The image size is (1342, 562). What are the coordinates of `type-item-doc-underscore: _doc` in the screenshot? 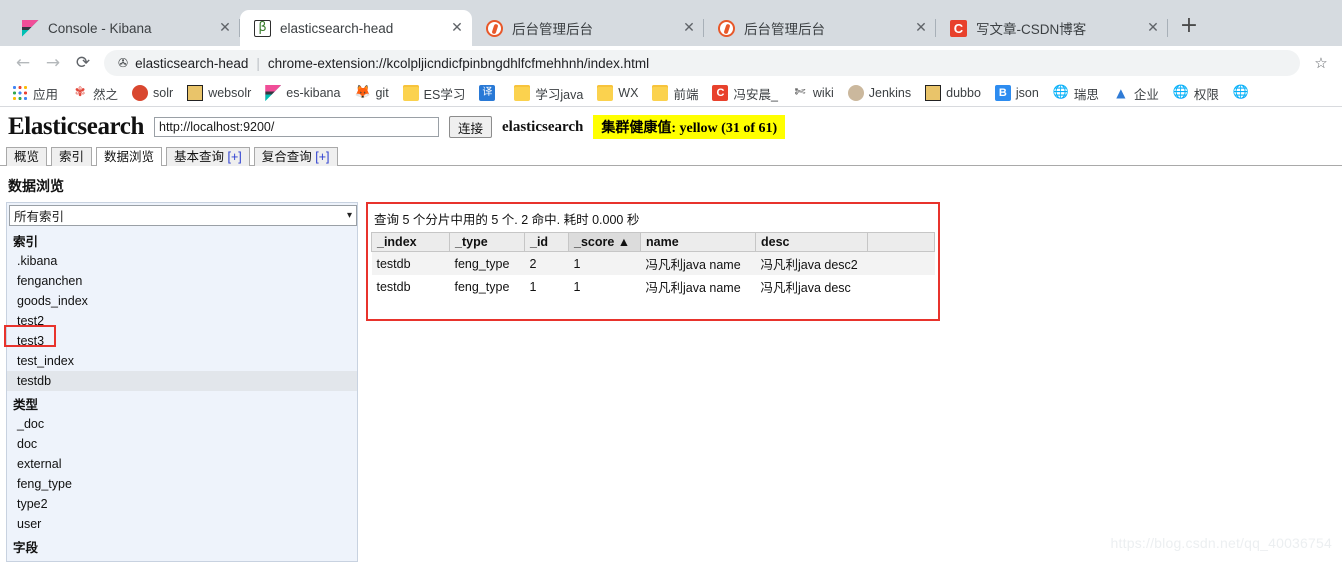 It's located at (182, 424).